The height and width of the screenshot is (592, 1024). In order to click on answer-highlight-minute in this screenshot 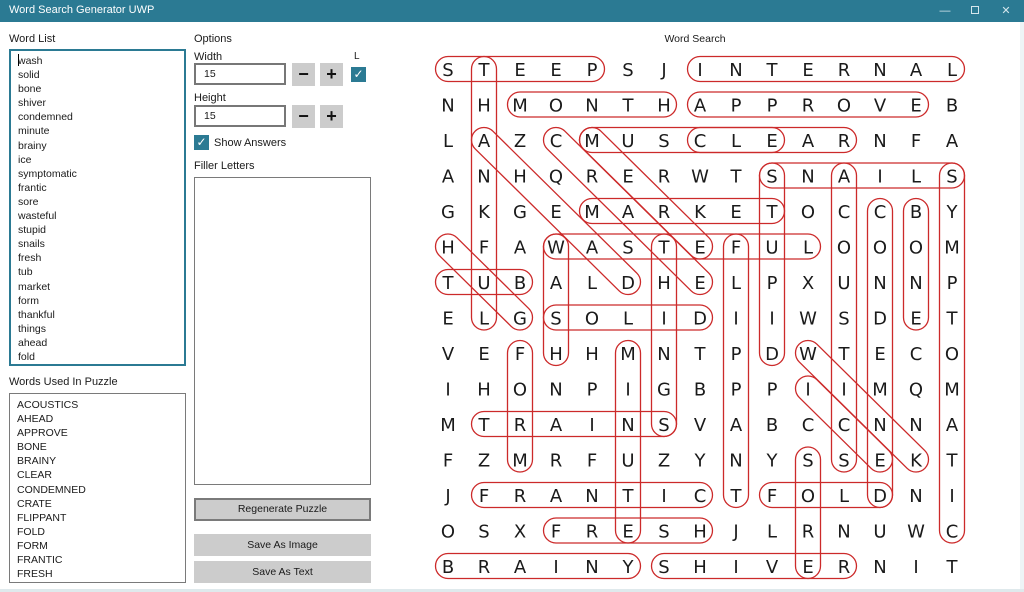, I will do `click(628, 441)`.